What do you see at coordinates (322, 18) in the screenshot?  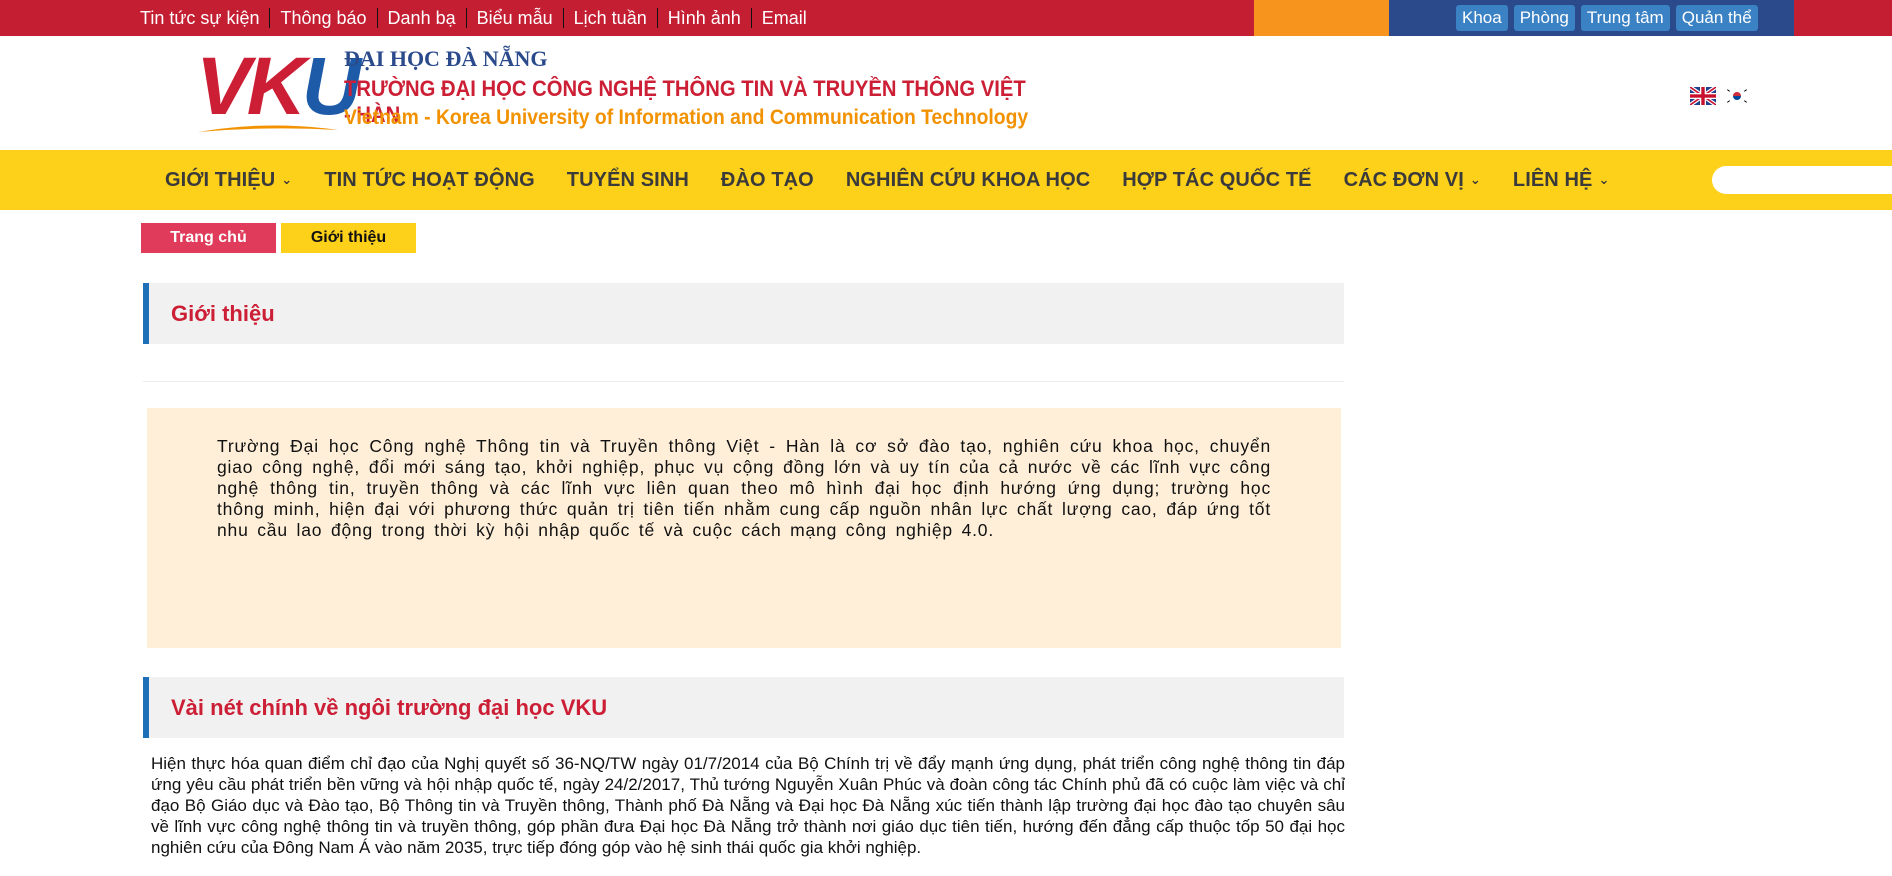 I see `top-link-notices: Thông báo` at bounding box center [322, 18].